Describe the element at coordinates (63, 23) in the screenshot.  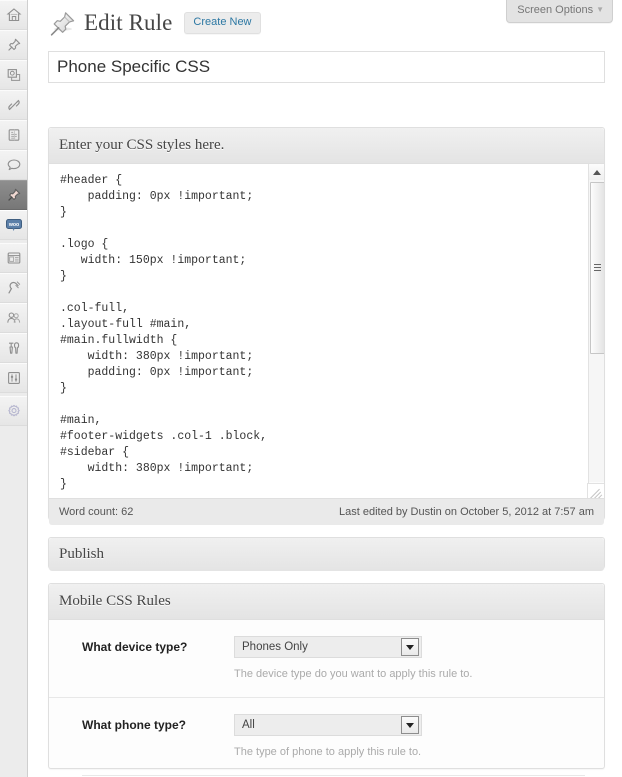
I see `pushpin-icon` at that location.